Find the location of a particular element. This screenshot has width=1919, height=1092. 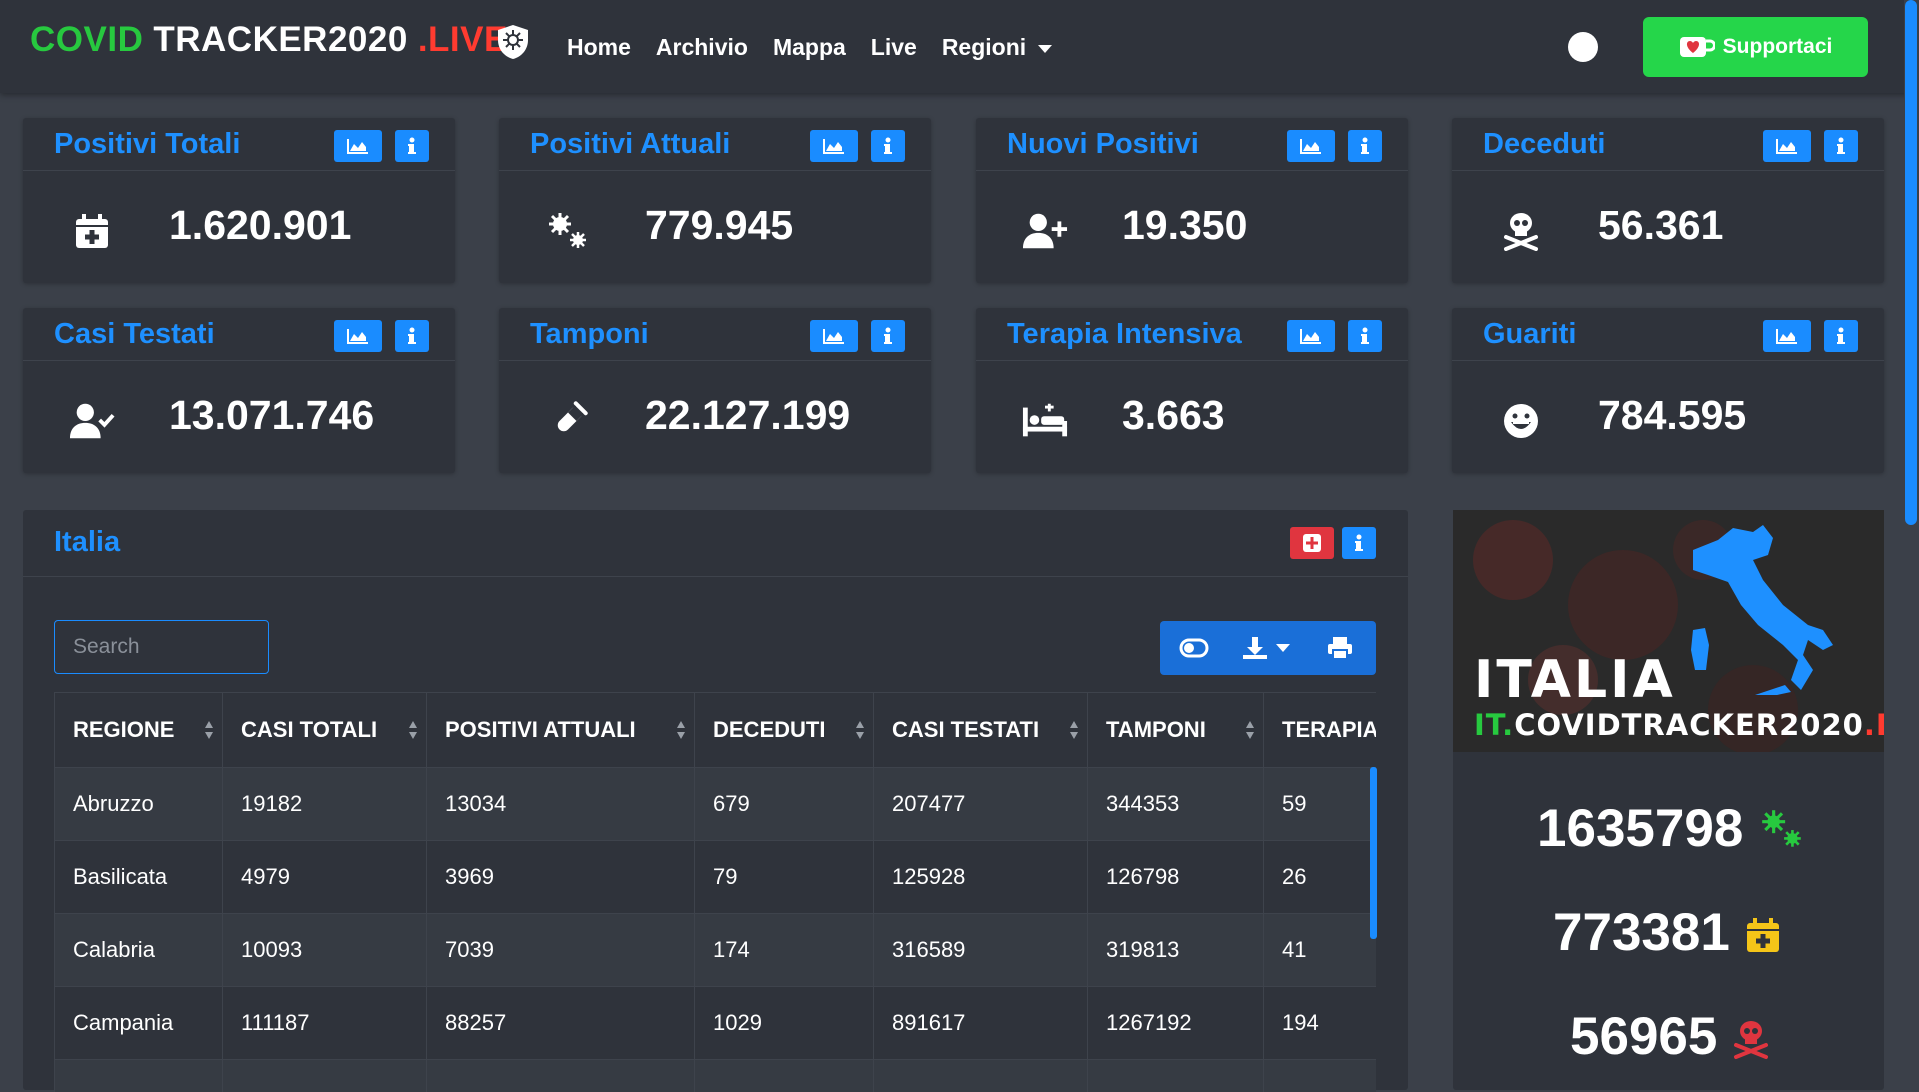

cell-deceduti: 174 is located at coordinates (784, 950).